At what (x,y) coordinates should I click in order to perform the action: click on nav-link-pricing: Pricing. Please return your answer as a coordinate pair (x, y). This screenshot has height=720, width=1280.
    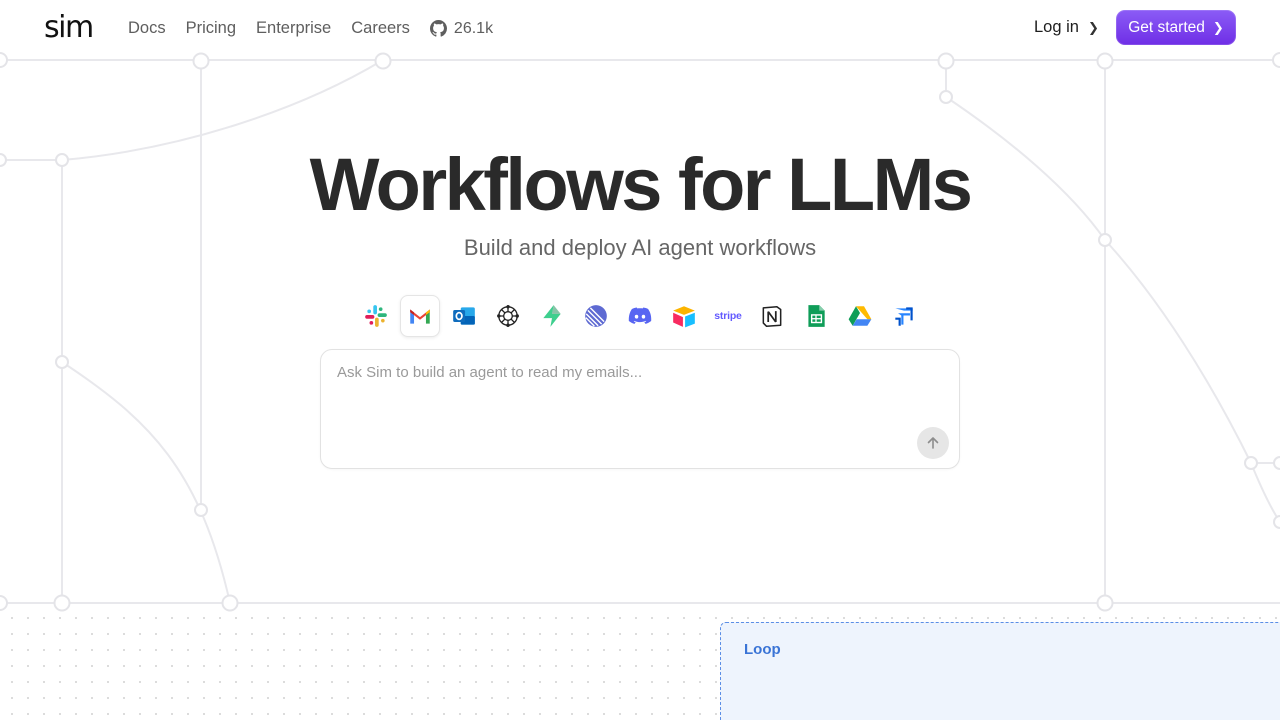
    Looking at the image, I should click on (211, 28).